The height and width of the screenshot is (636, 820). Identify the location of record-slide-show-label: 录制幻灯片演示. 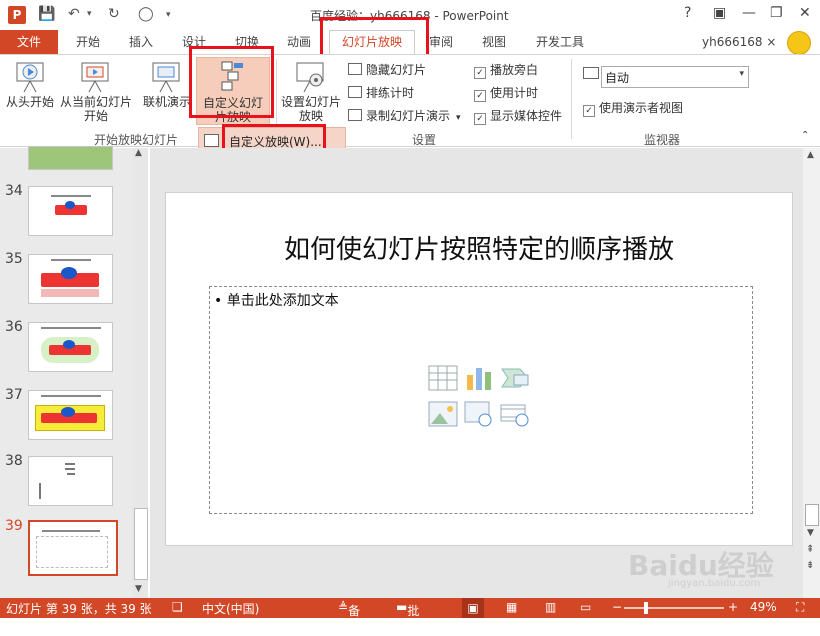
(408, 116).